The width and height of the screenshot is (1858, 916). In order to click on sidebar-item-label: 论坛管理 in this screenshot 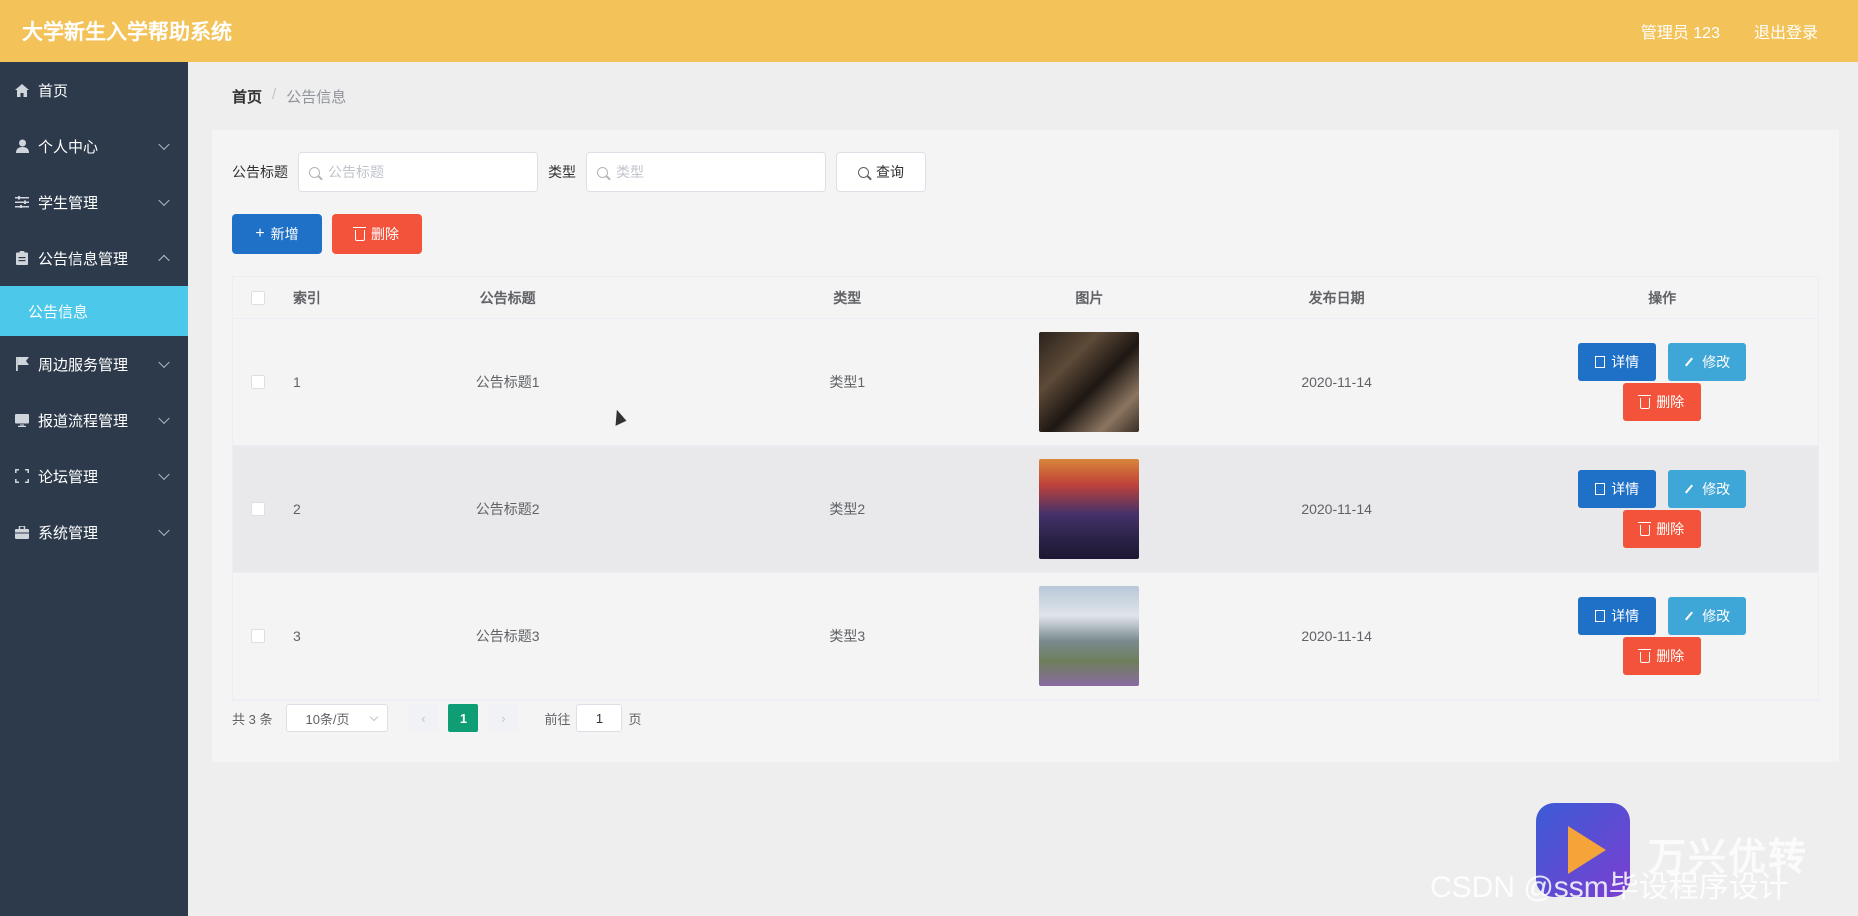, I will do `click(68, 477)`.